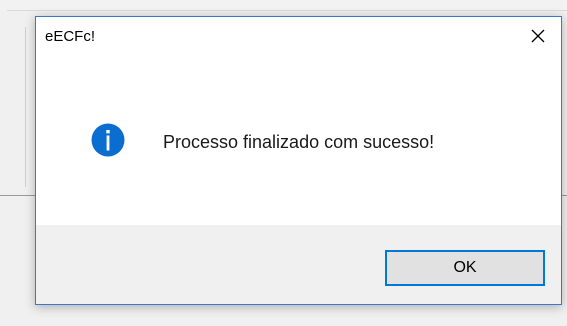 Image resolution: width=567 pixels, height=326 pixels. What do you see at coordinates (108, 140) in the screenshot?
I see `info-icon` at bounding box center [108, 140].